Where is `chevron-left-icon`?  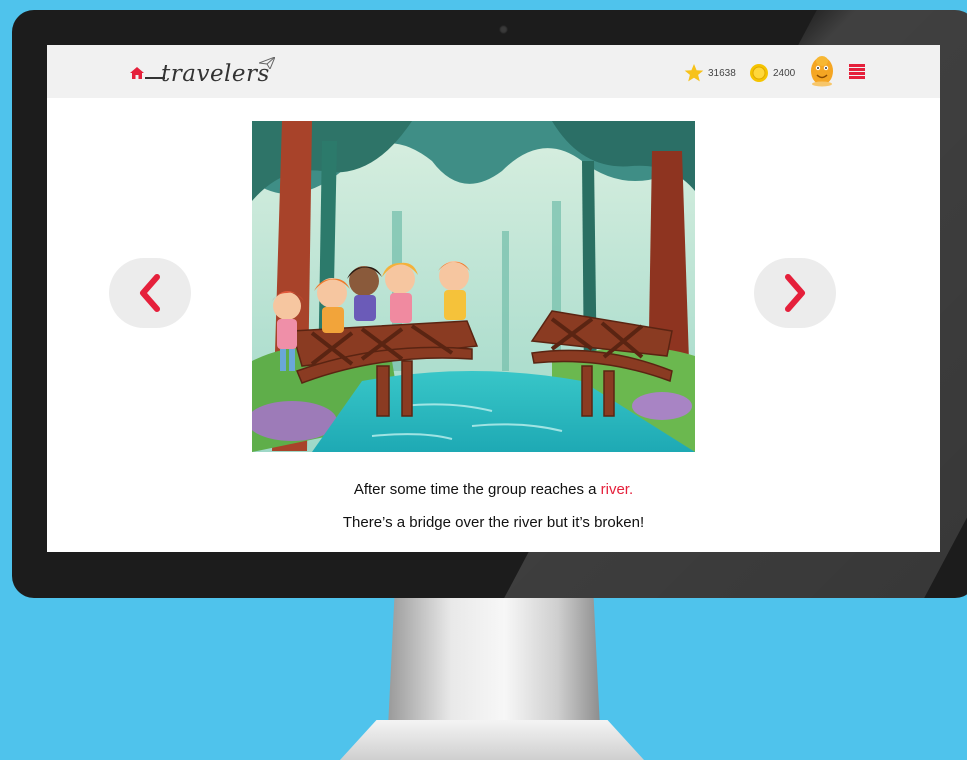
chevron-left-icon is located at coordinates (150, 293).